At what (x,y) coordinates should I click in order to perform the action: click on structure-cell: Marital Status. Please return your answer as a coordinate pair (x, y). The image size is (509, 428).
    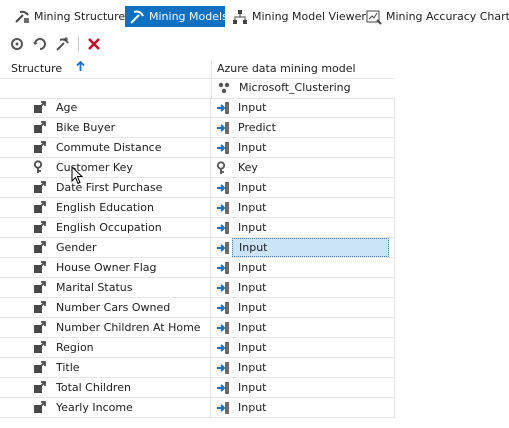
    Looking at the image, I should click on (105, 288).